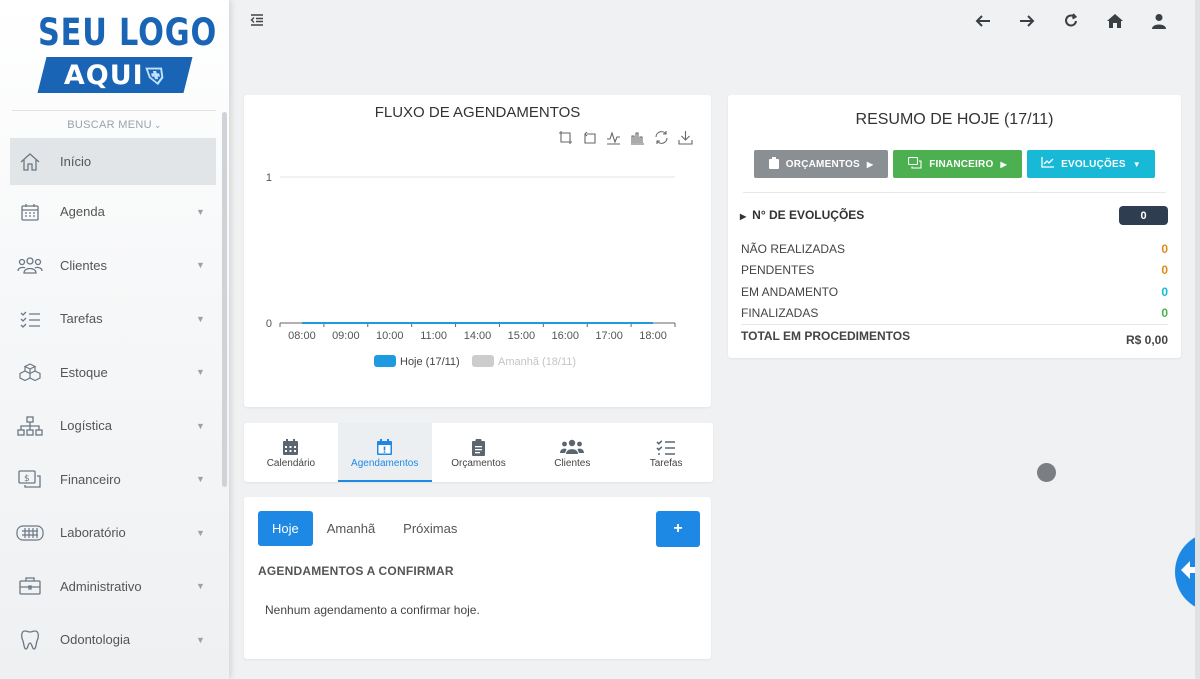 The image size is (1200, 679). I want to click on clipboard-icon, so click(478, 447).